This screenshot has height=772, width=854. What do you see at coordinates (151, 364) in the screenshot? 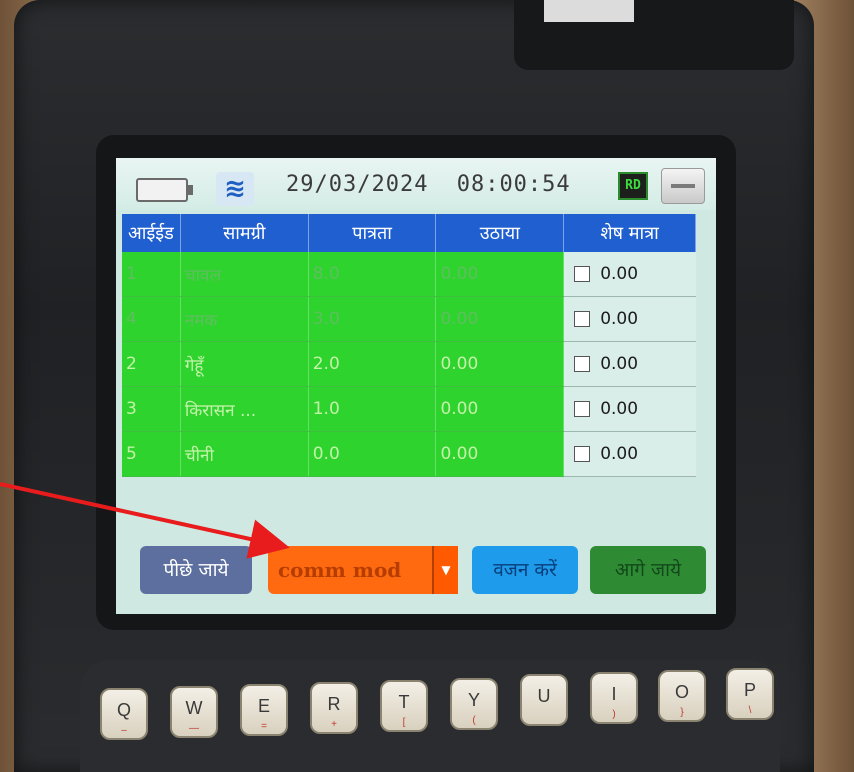
I see `row-id: 2` at bounding box center [151, 364].